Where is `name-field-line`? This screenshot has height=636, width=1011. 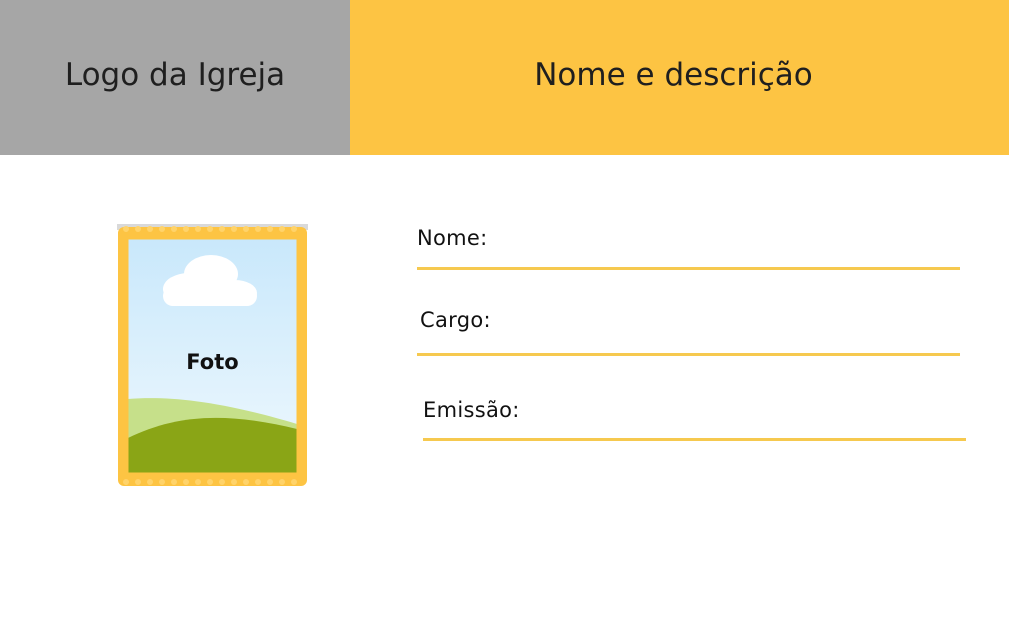
name-field-line is located at coordinates (688, 268).